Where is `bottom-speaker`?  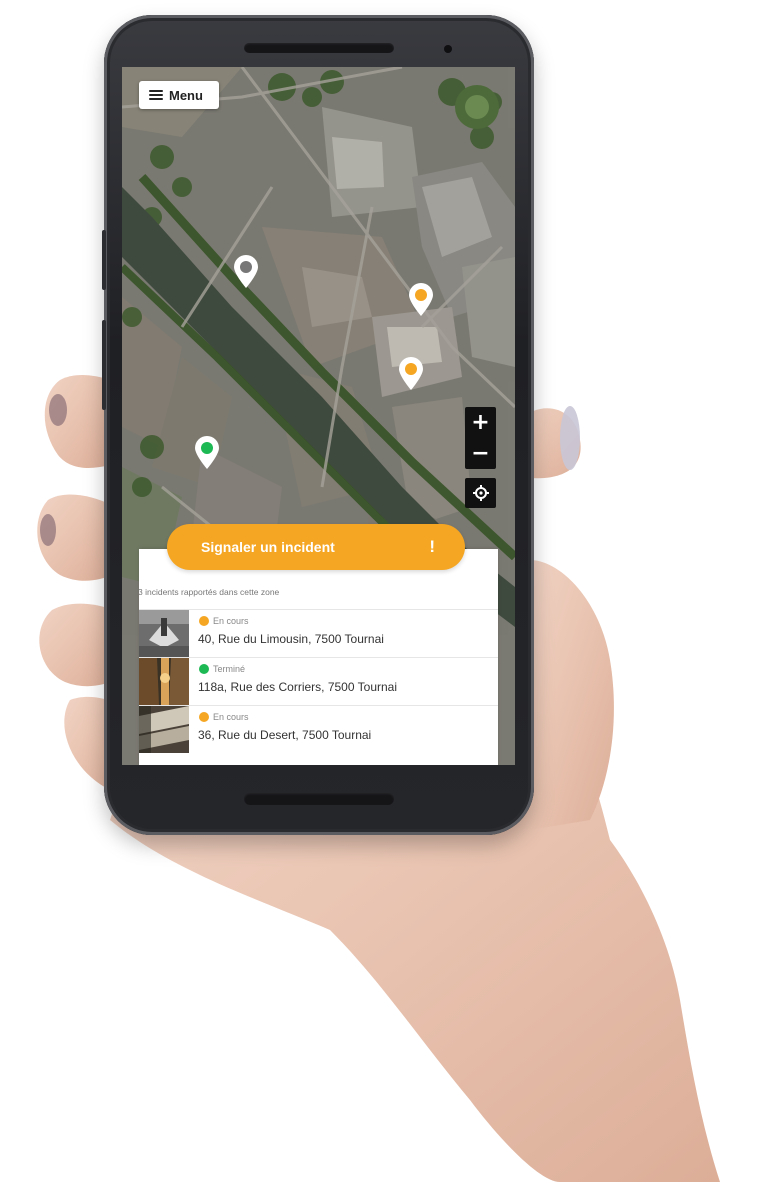
bottom-speaker is located at coordinates (319, 799).